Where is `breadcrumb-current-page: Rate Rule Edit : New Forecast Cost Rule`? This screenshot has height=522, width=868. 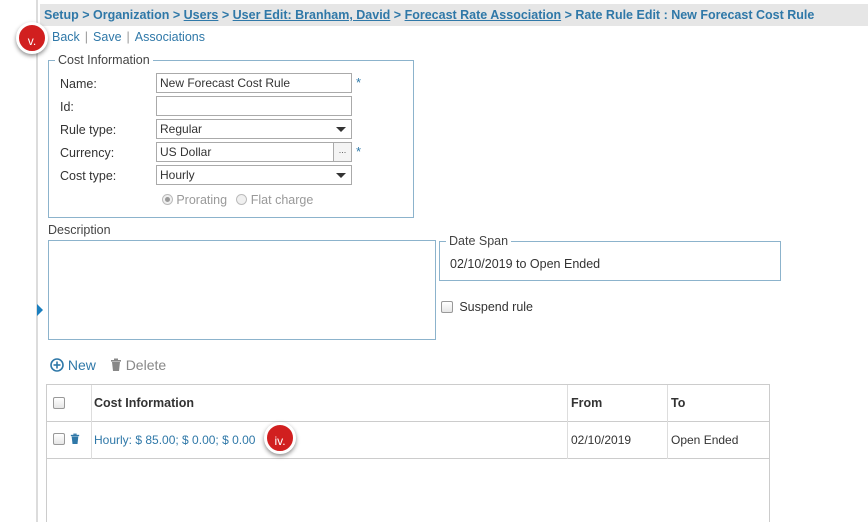 breadcrumb-current-page: Rate Rule Edit : New Forecast Cost Rule is located at coordinates (695, 15).